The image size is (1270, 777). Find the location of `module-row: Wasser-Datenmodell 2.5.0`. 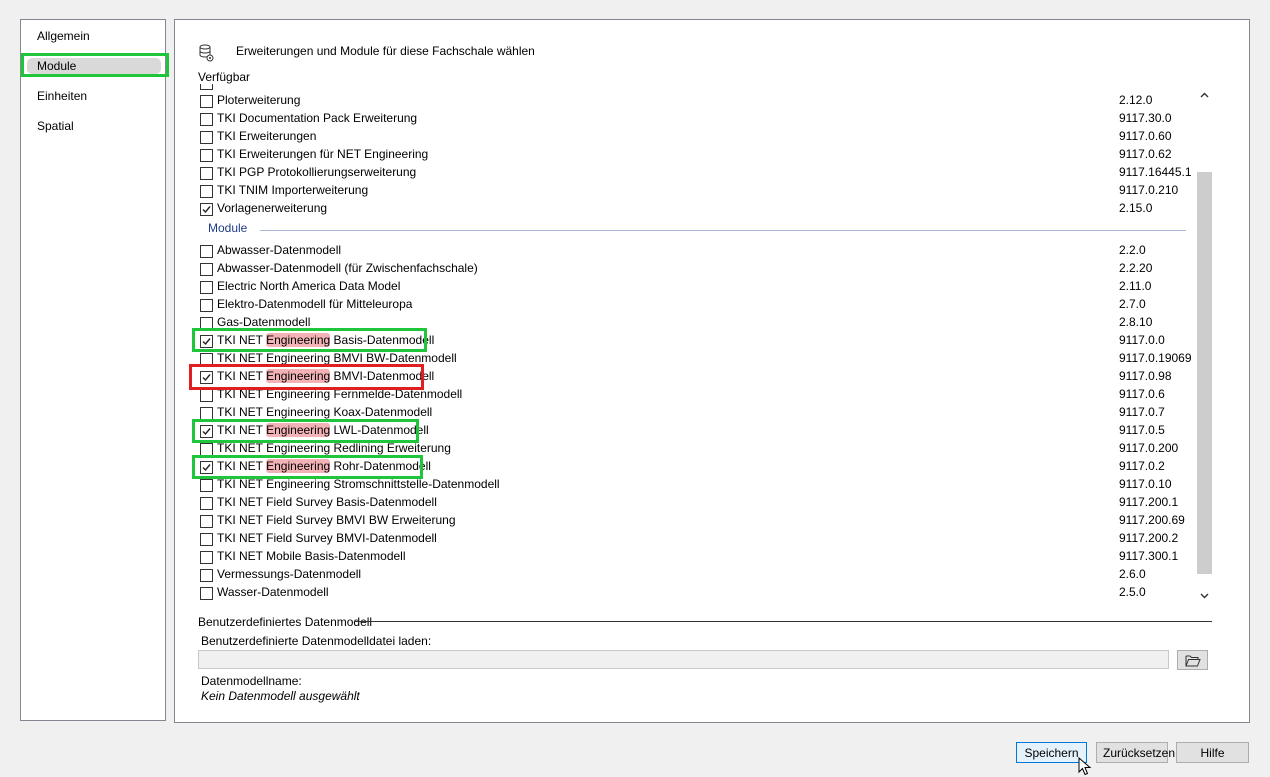

module-row: Wasser-Datenmodell 2.5.0 is located at coordinates (695, 593).